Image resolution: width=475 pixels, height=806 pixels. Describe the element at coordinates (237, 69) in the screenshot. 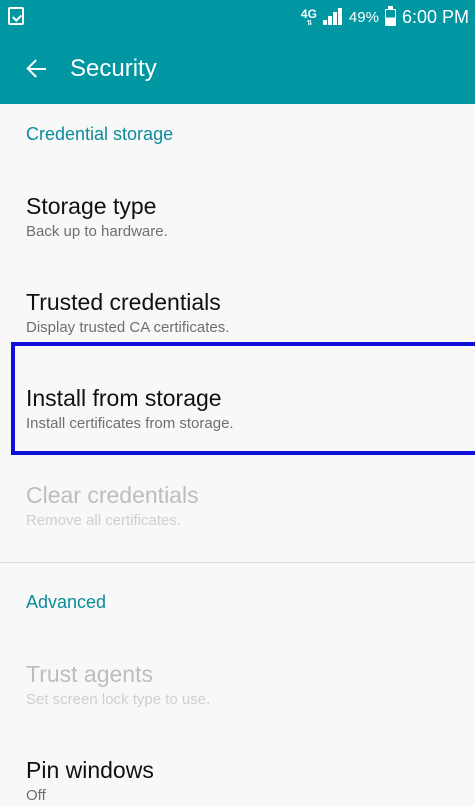

I see `app-bar: Security` at that location.